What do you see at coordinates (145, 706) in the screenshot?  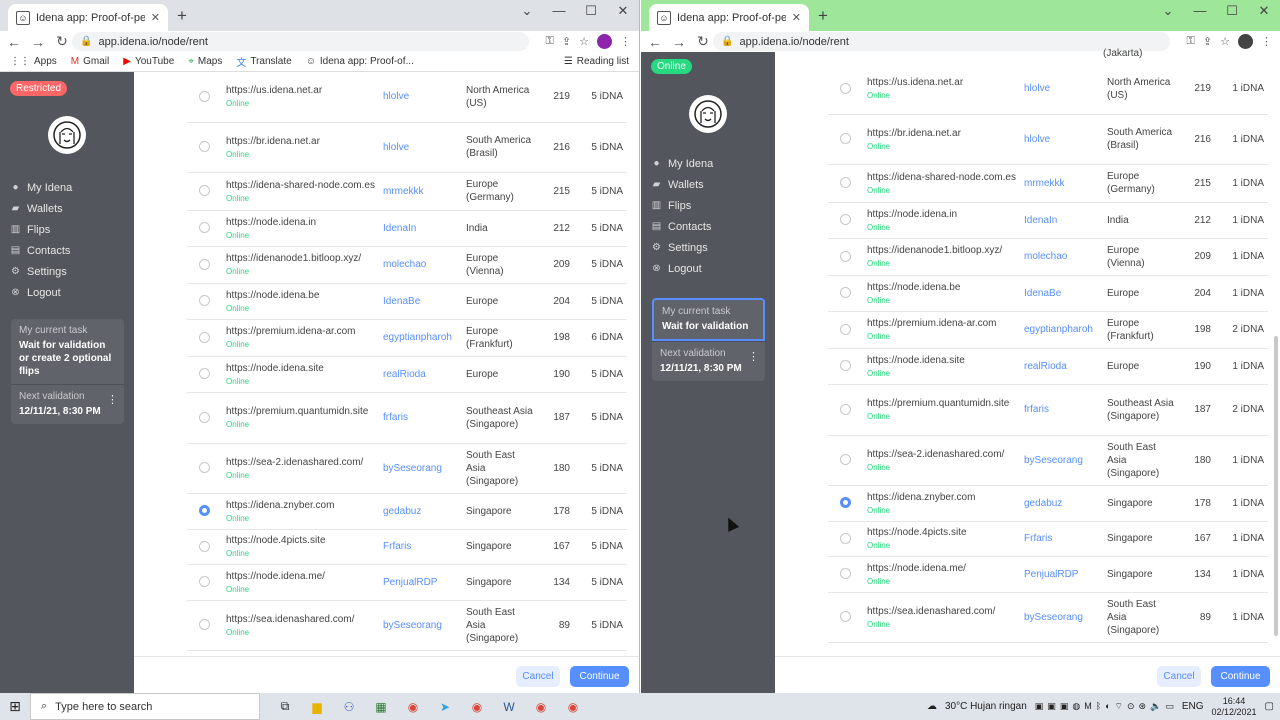 I see `taskbar-search: ⌕ Type here to search` at bounding box center [145, 706].